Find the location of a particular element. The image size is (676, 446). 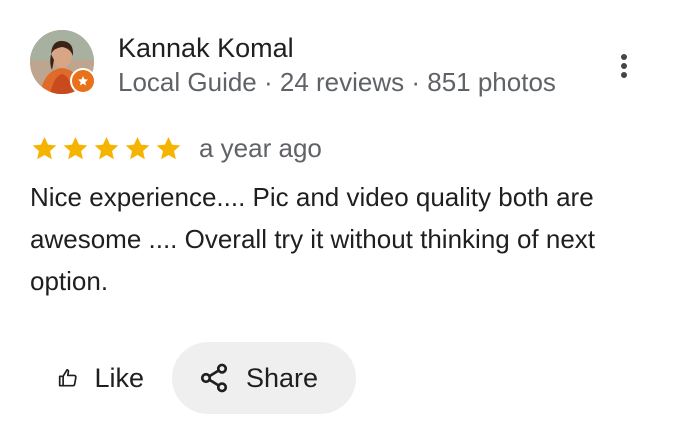

author-name: Kannak Komal is located at coordinates (206, 48).